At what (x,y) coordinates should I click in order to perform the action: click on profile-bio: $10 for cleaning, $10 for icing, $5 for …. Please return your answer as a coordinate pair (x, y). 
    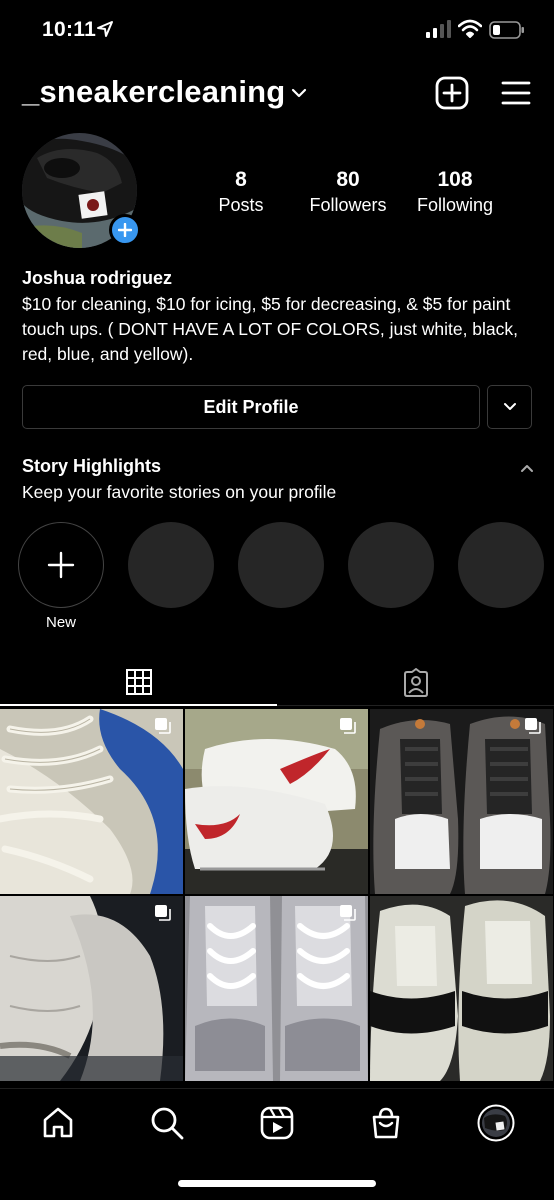
    Looking at the image, I should click on (270, 329).